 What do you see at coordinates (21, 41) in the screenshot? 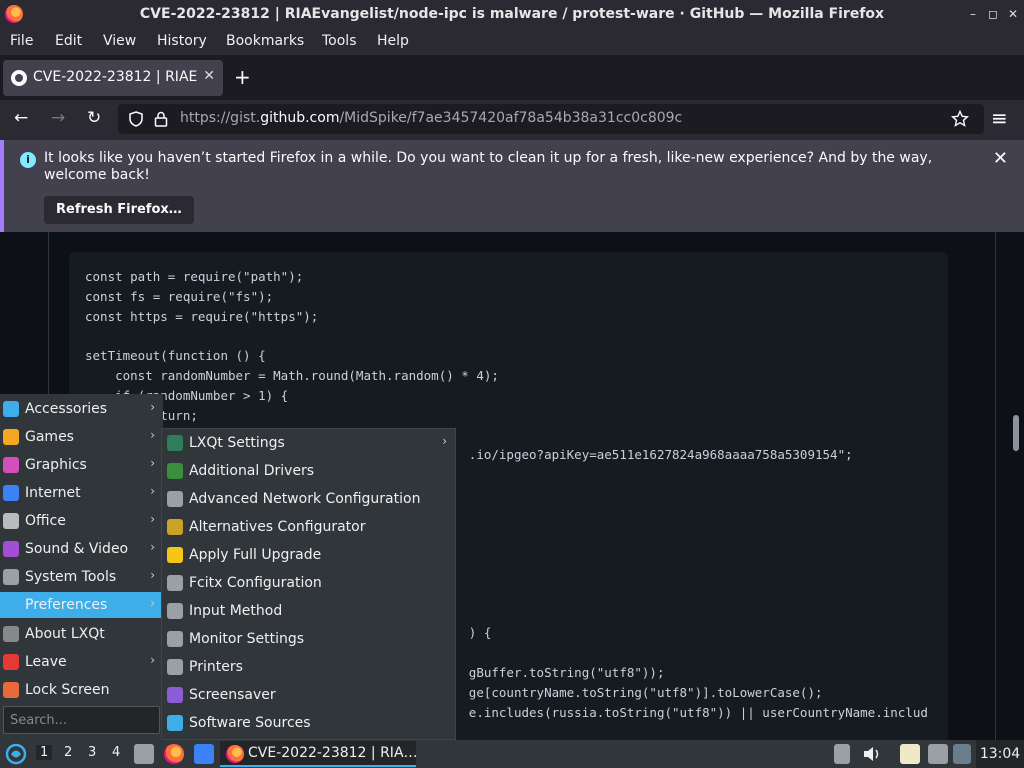
I see `menu-file: File` at bounding box center [21, 41].